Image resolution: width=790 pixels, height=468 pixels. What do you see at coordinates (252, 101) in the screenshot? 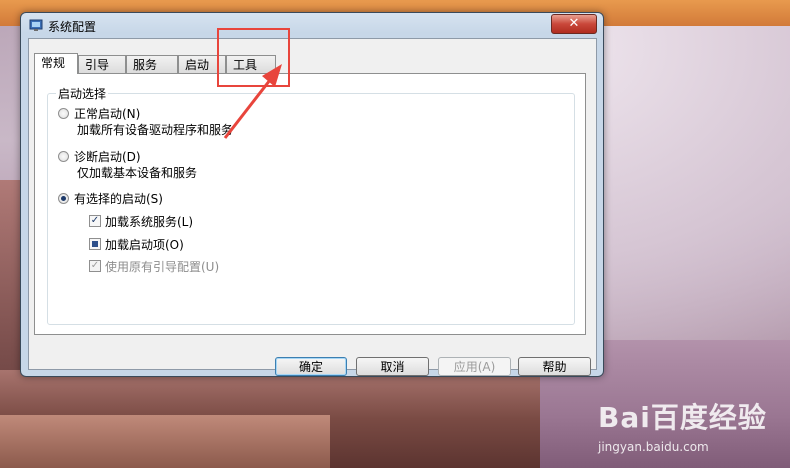
I see `annotation-arrow-icon` at bounding box center [252, 101].